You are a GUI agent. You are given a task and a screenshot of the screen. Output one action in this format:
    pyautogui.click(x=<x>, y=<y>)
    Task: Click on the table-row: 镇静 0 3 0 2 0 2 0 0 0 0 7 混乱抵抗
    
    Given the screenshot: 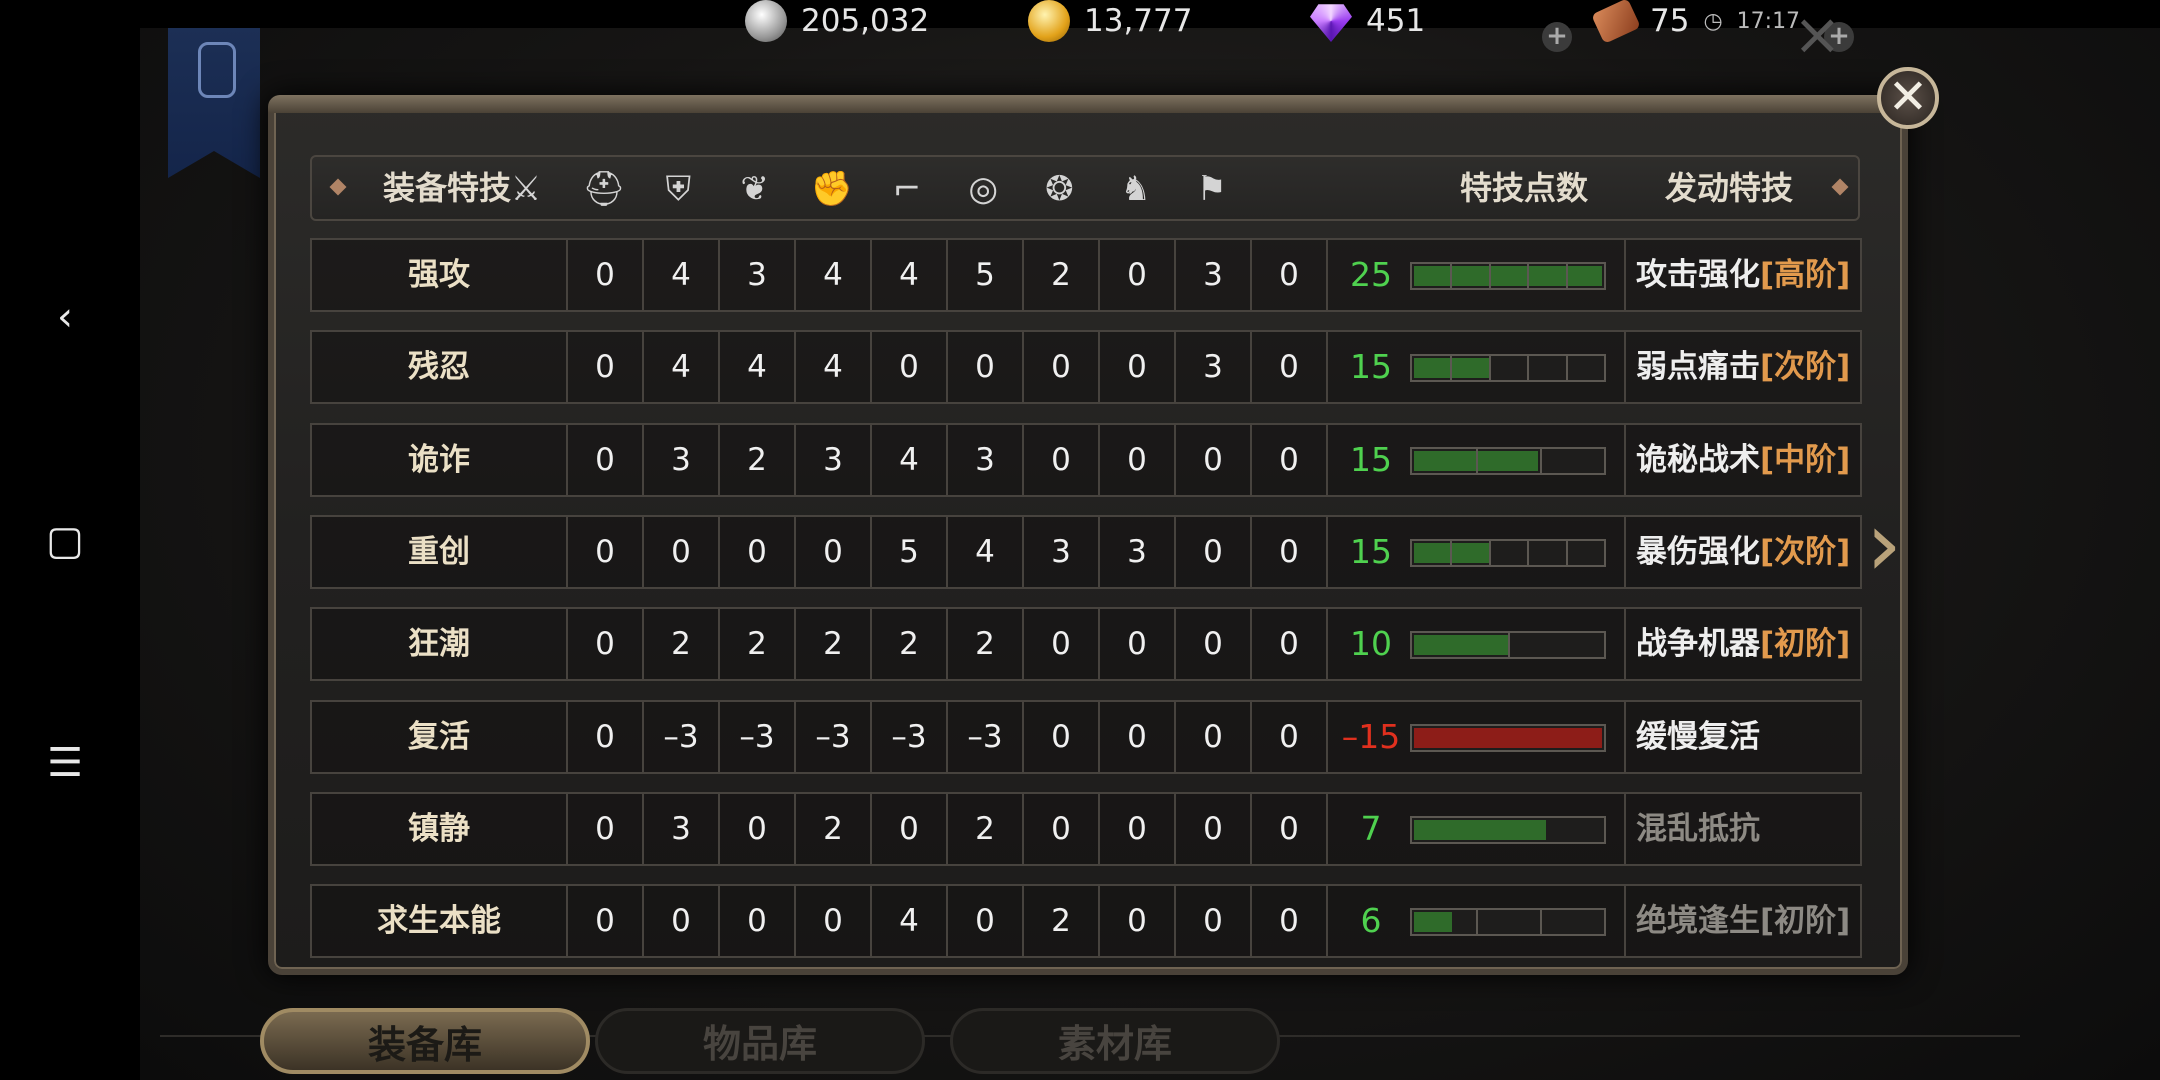 What is the action you would take?
    pyautogui.click(x=1086, y=828)
    